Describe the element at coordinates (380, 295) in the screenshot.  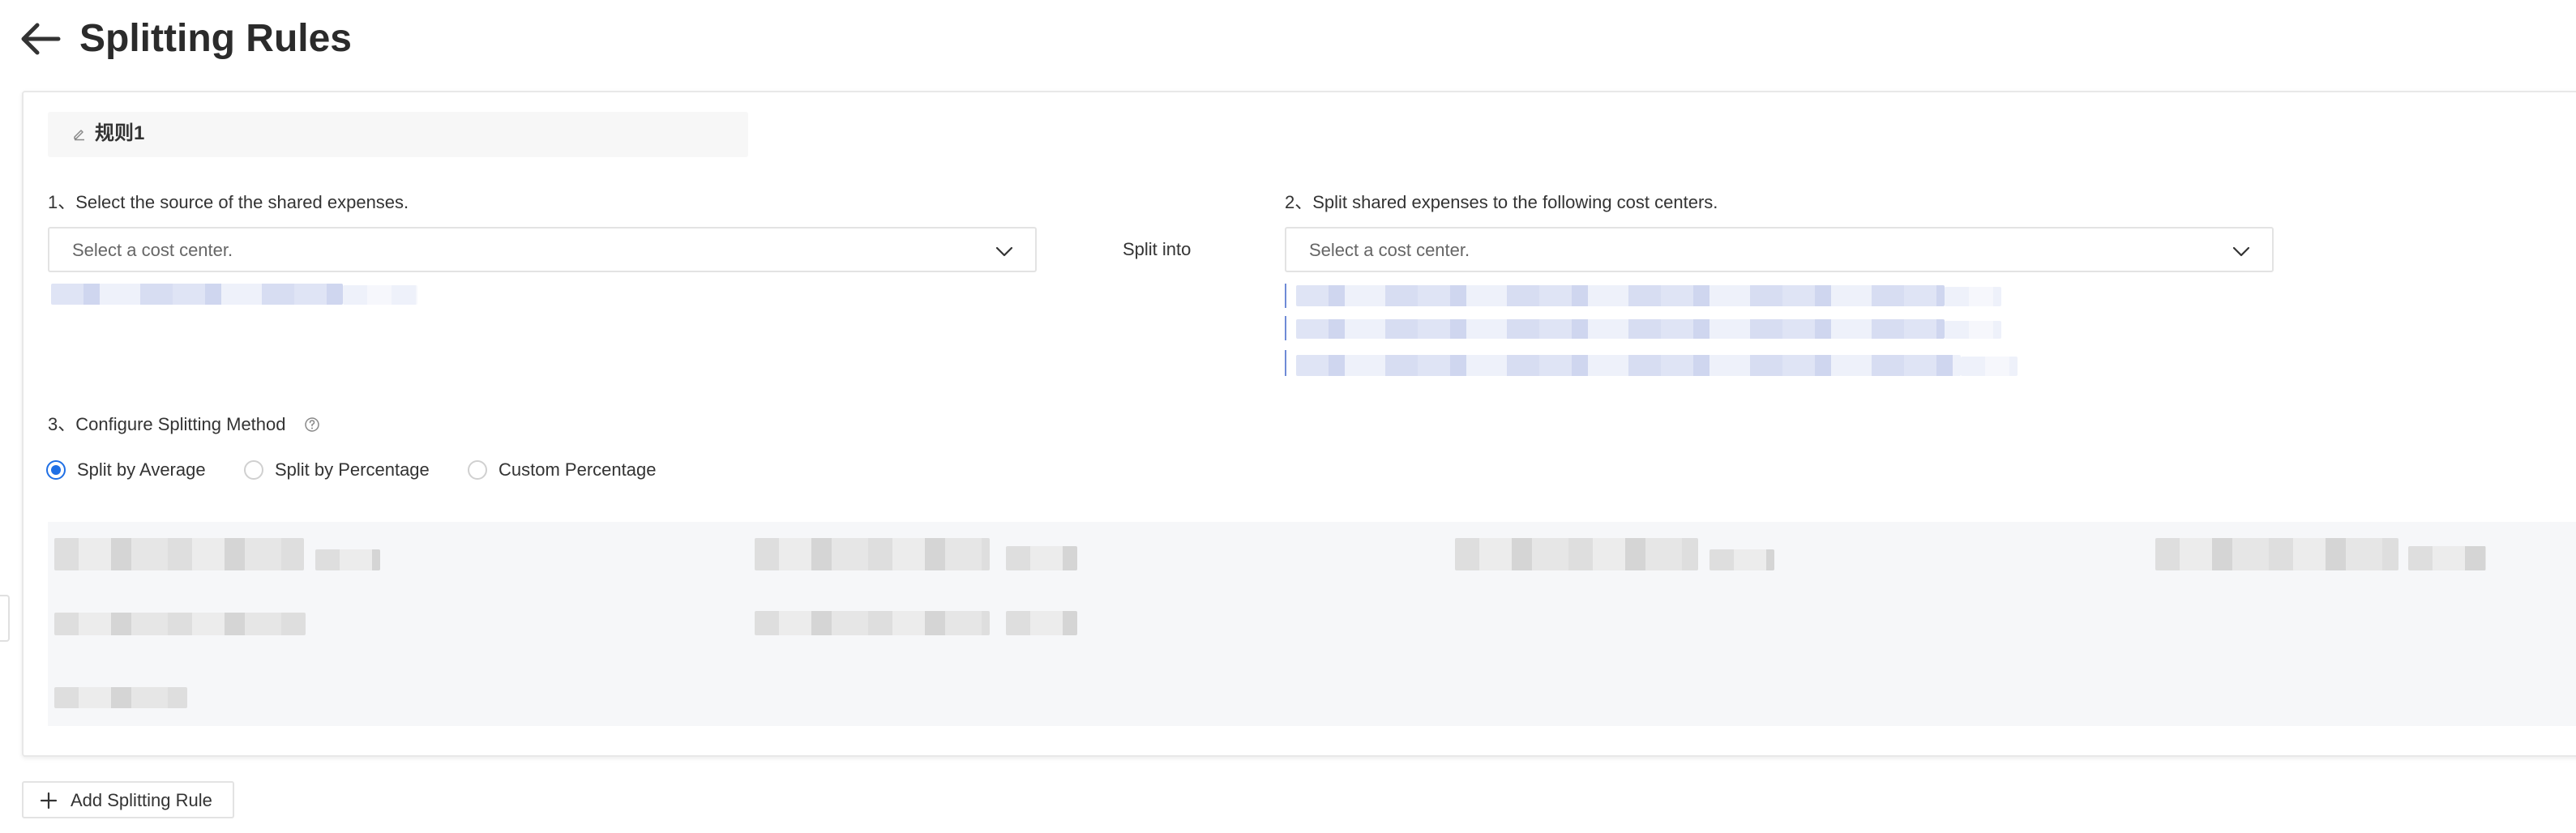
I see `source-selected-item-tail` at that location.